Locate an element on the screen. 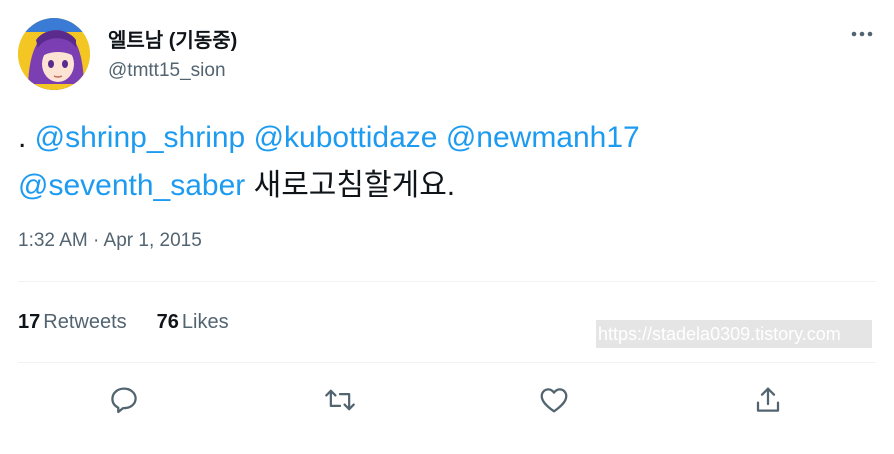 This screenshot has width=894, height=454. share-icon is located at coordinates (768, 399).